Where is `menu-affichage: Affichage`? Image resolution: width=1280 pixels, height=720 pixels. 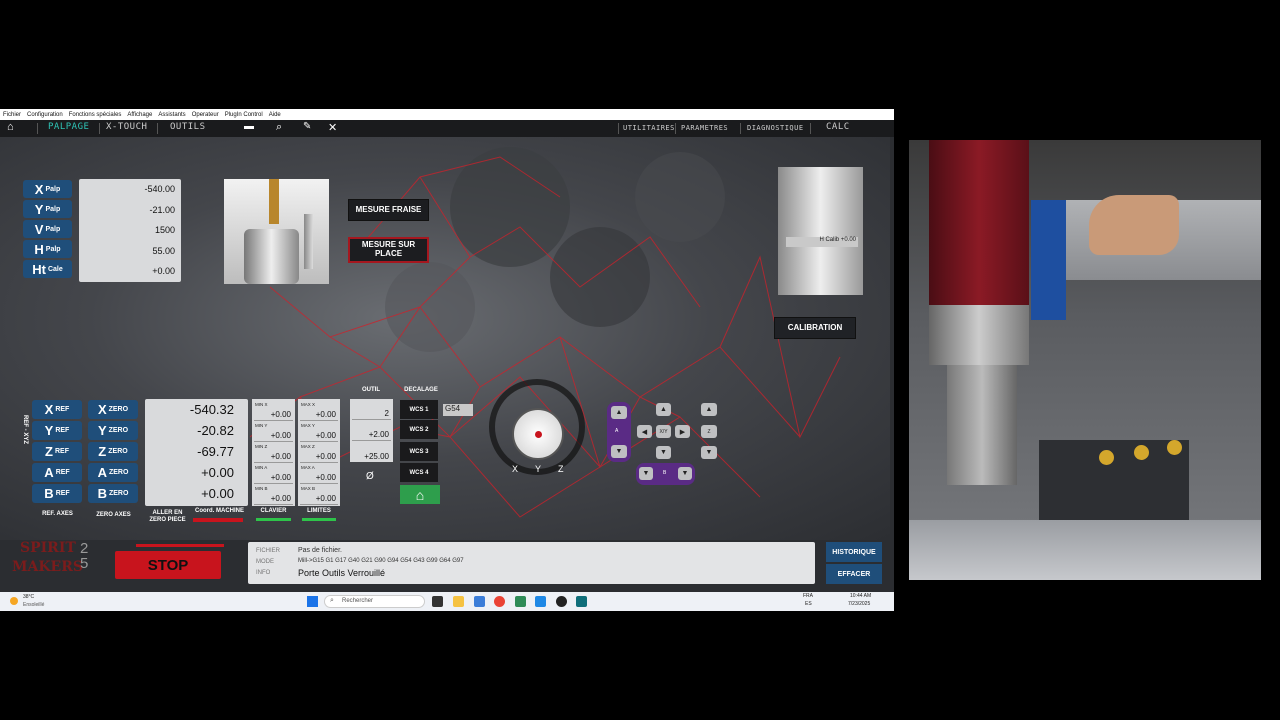
menu-affichage: Affichage is located at coordinates (139, 115).